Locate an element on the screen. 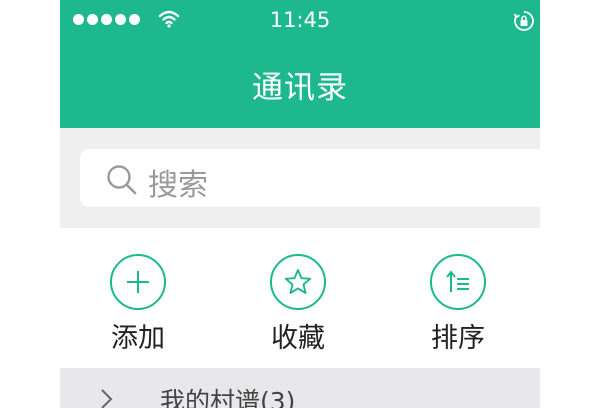 This screenshot has width=600, height=408. star-icon is located at coordinates (298, 281).